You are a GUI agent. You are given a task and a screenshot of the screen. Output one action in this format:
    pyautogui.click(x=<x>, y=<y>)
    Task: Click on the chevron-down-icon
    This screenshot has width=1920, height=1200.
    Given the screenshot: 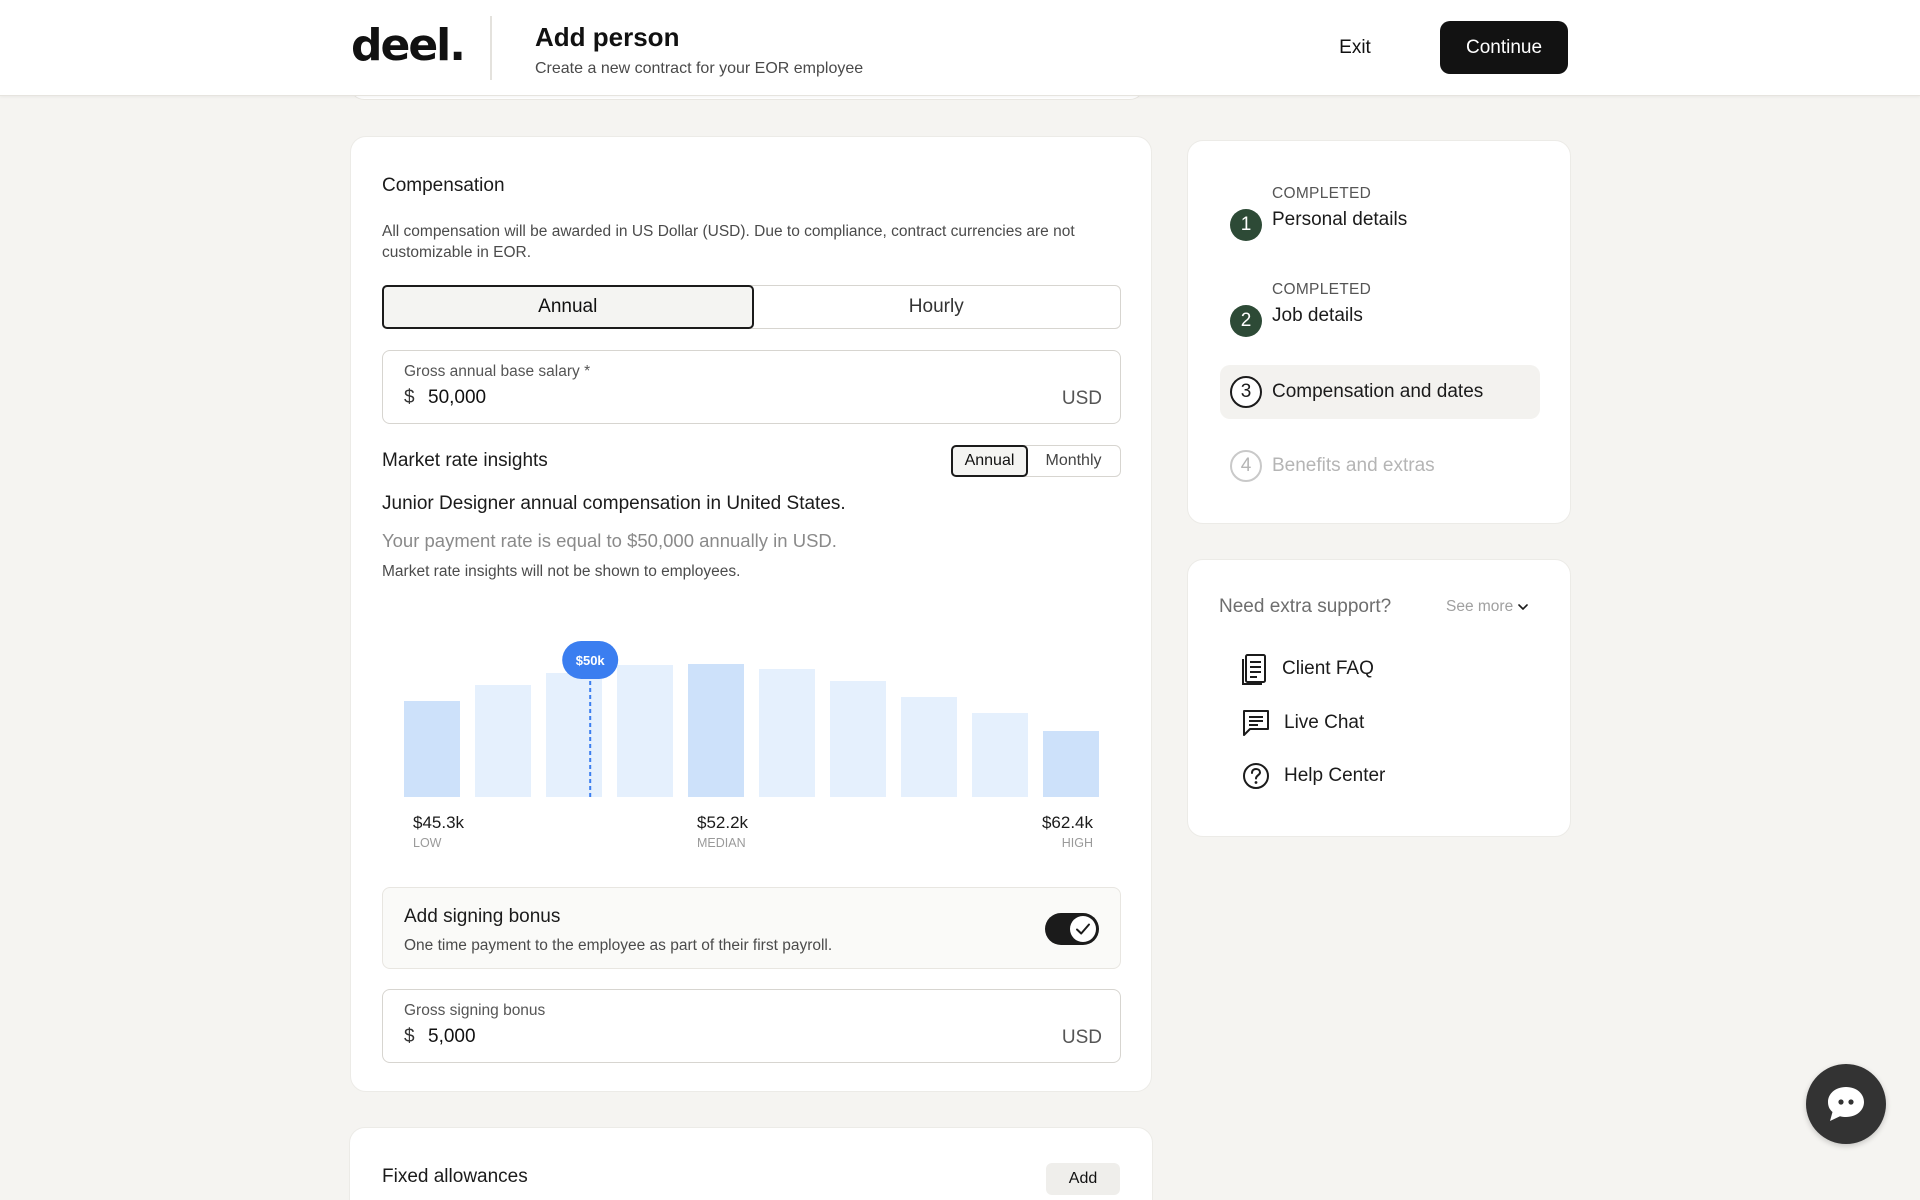 What is the action you would take?
    pyautogui.click(x=1523, y=607)
    